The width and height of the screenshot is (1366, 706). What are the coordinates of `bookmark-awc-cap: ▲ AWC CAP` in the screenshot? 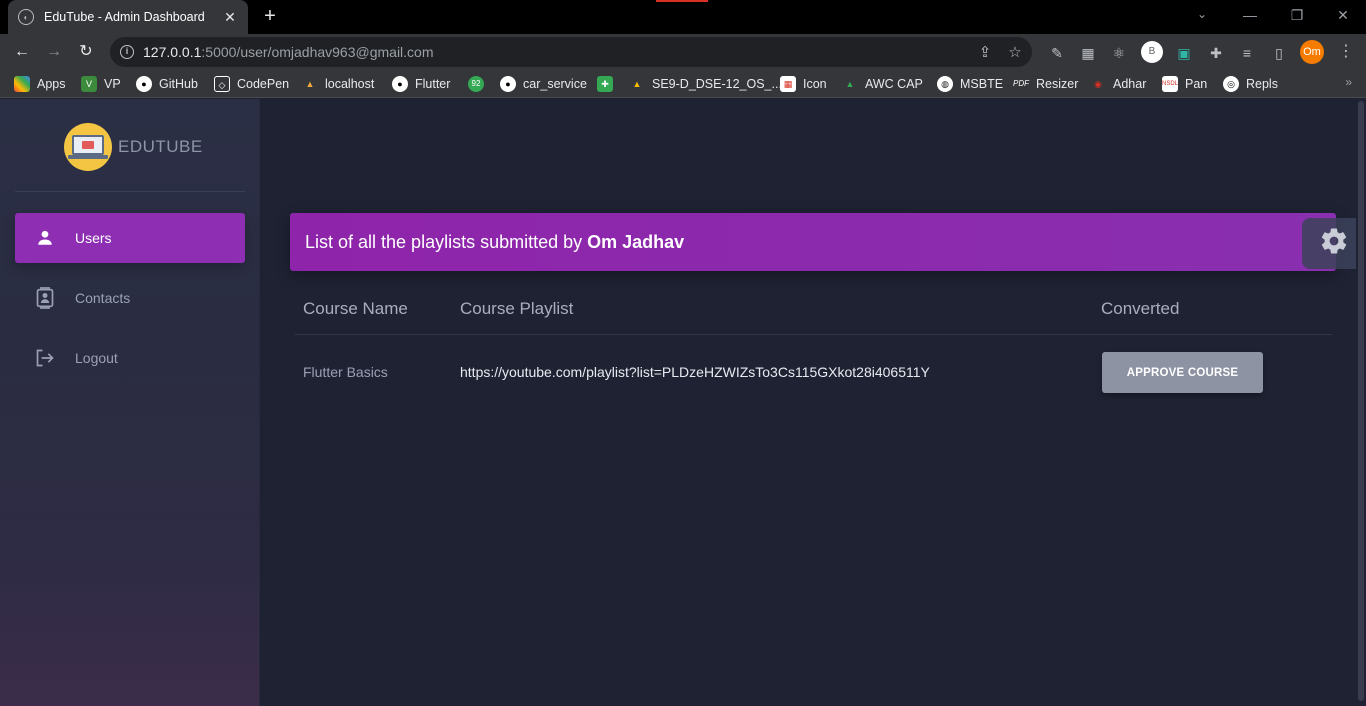 It's located at (882, 84).